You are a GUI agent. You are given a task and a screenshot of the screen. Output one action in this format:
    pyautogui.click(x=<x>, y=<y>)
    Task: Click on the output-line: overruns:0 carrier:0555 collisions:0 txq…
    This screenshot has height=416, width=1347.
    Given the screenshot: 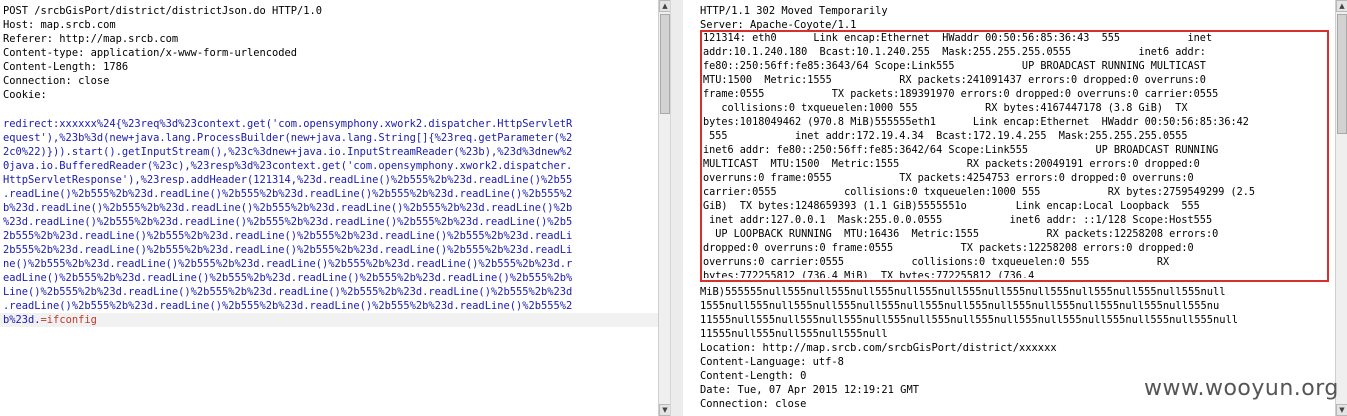 What is the action you would take?
    pyautogui.click(x=936, y=262)
    